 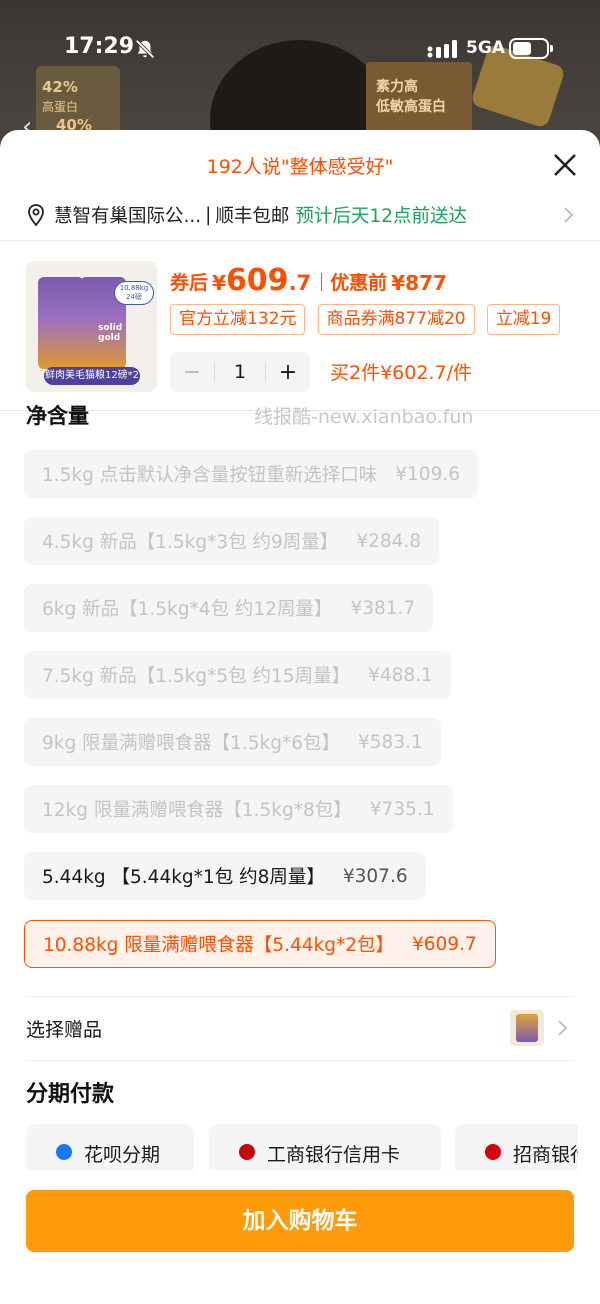 I want to click on original-price: ¥877, so click(x=419, y=283).